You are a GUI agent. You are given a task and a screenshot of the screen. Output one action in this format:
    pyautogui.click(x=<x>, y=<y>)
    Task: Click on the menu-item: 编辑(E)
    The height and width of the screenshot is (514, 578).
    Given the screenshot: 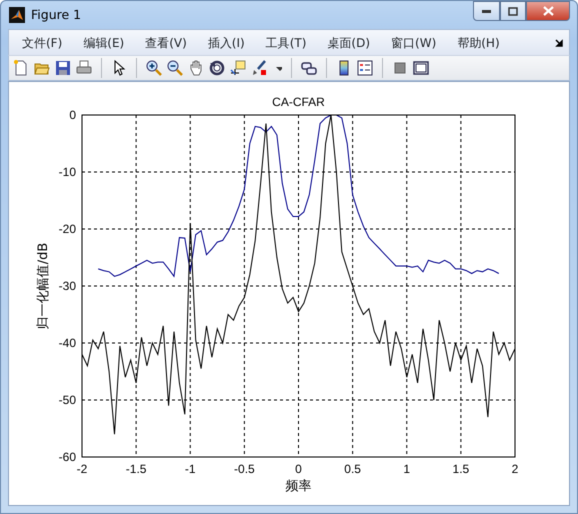 What is the action you would take?
    pyautogui.click(x=104, y=43)
    